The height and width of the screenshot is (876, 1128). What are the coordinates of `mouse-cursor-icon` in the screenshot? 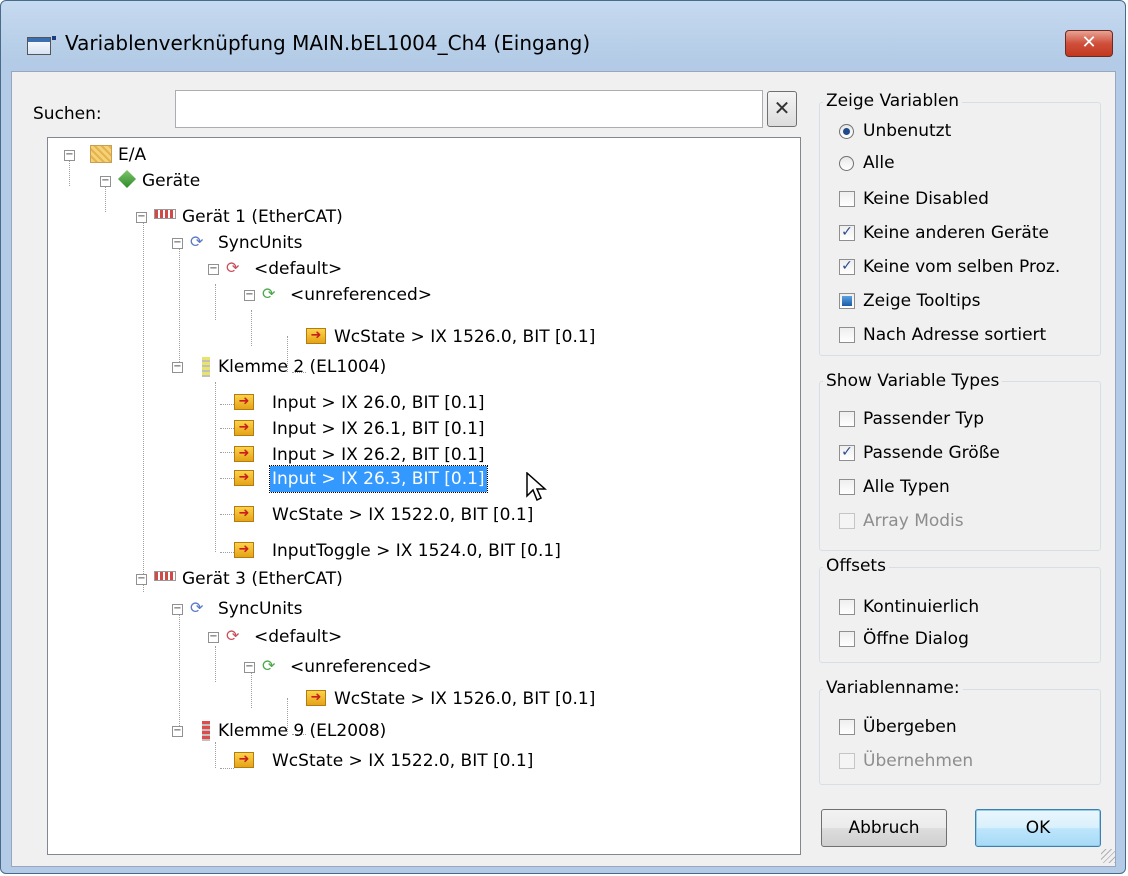 It's located at (536, 487).